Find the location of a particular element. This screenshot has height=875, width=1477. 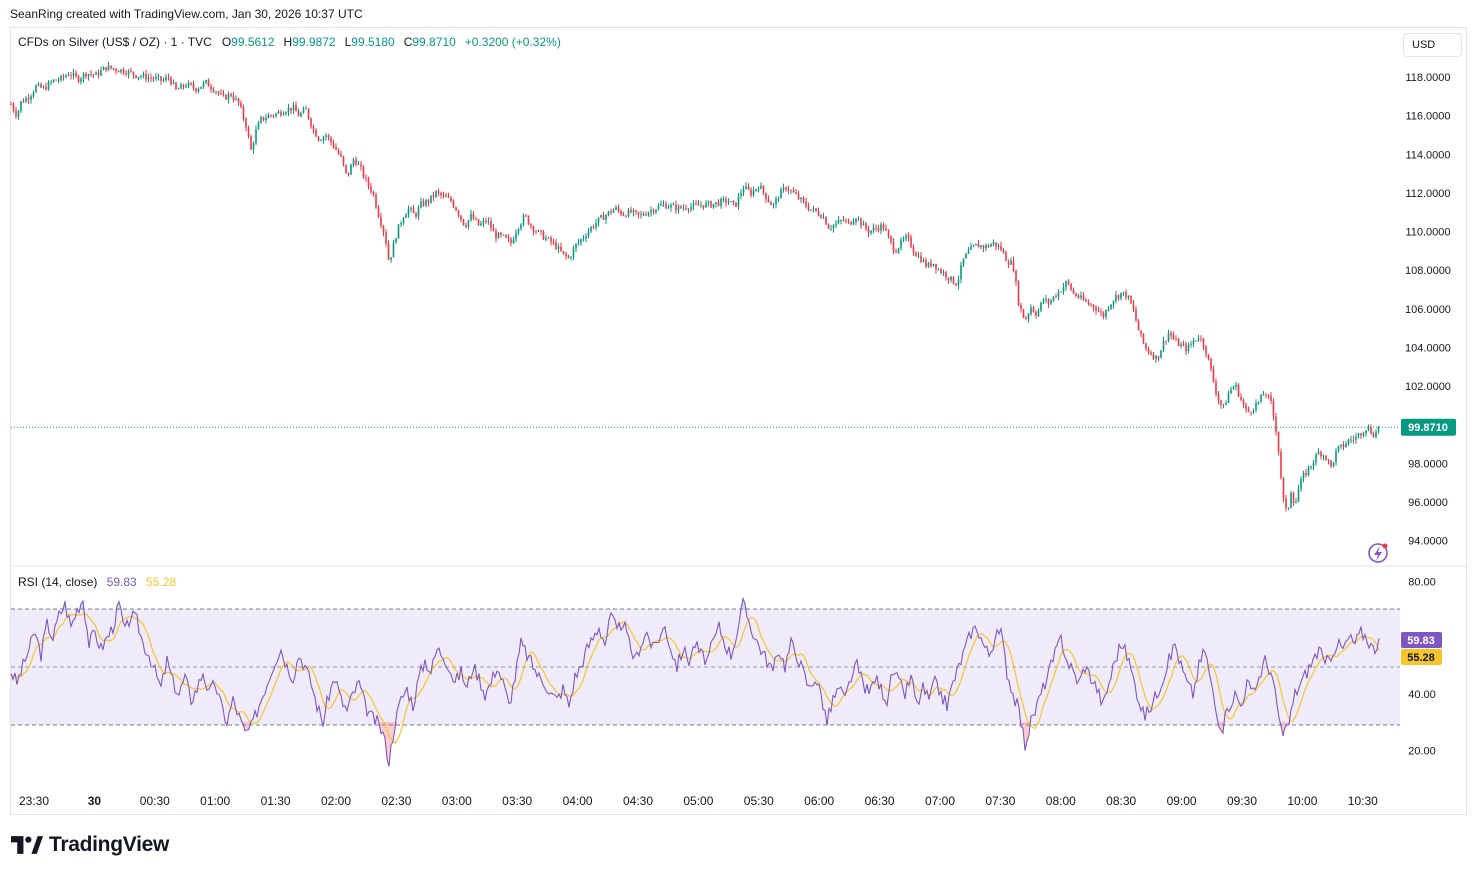

rsi-axis: 80.00 40.00 20.00 is located at coordinates (1422, 667).